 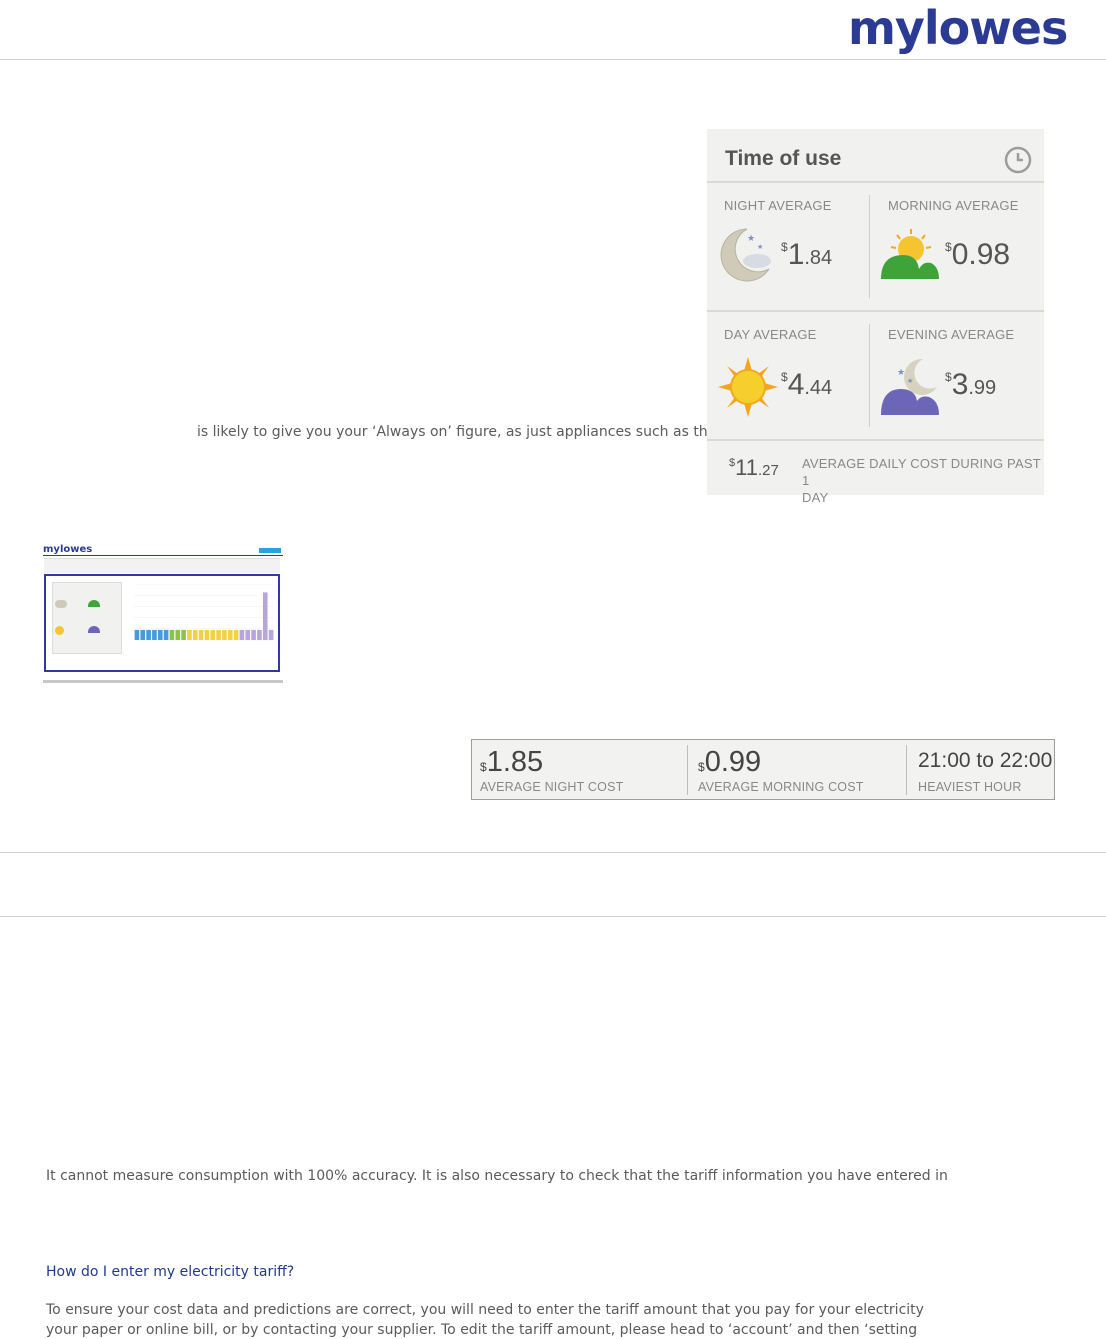 I want to click on thumbnail-tou-panel, so click(x=87, y=618).